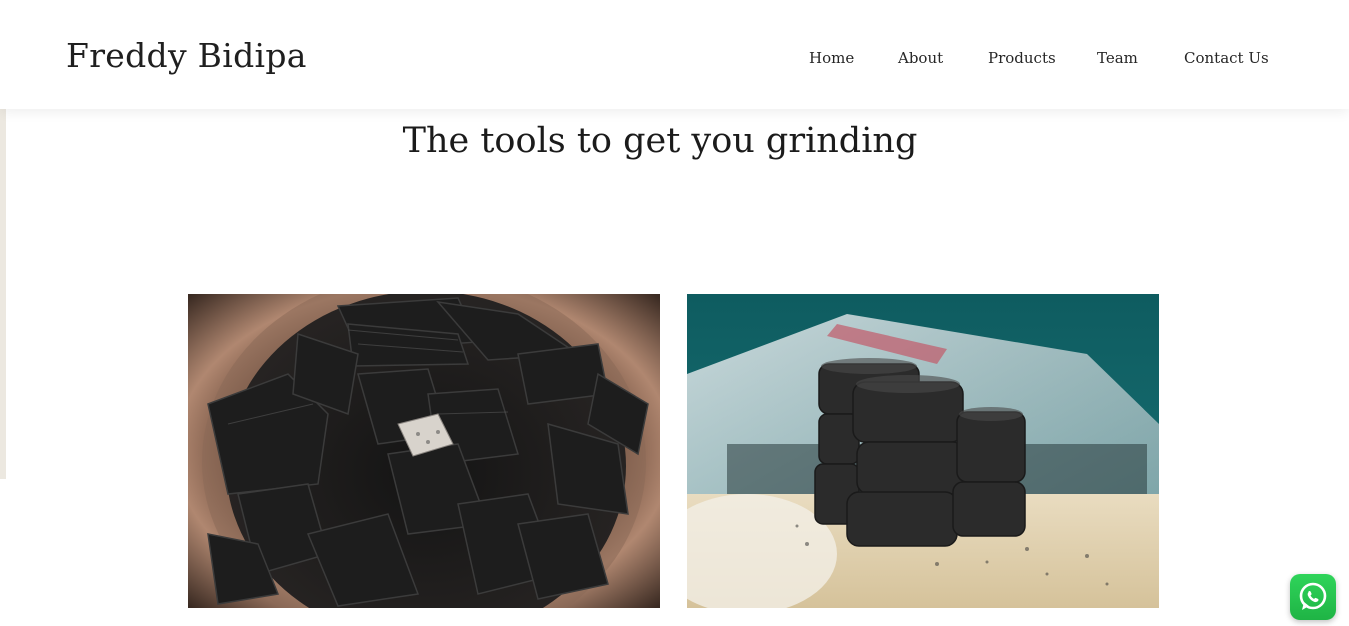  What do you see at coordinates (1022, 58) in the screenshot?
I see `nav-products: Products` at bounding box center [1022, 58].